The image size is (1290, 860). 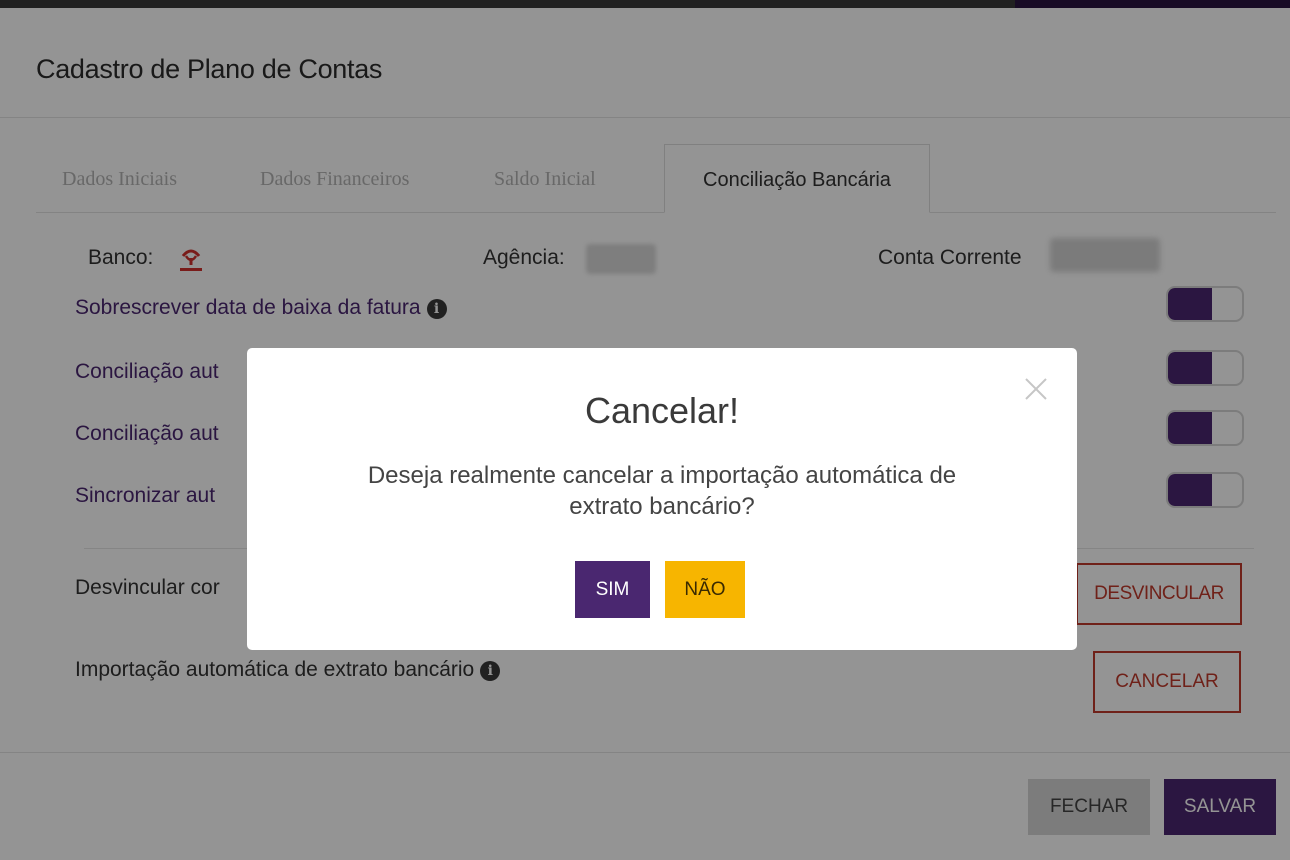 I want to click on modal-message-line2: extrato bancário?, so click(x=662, y=506).